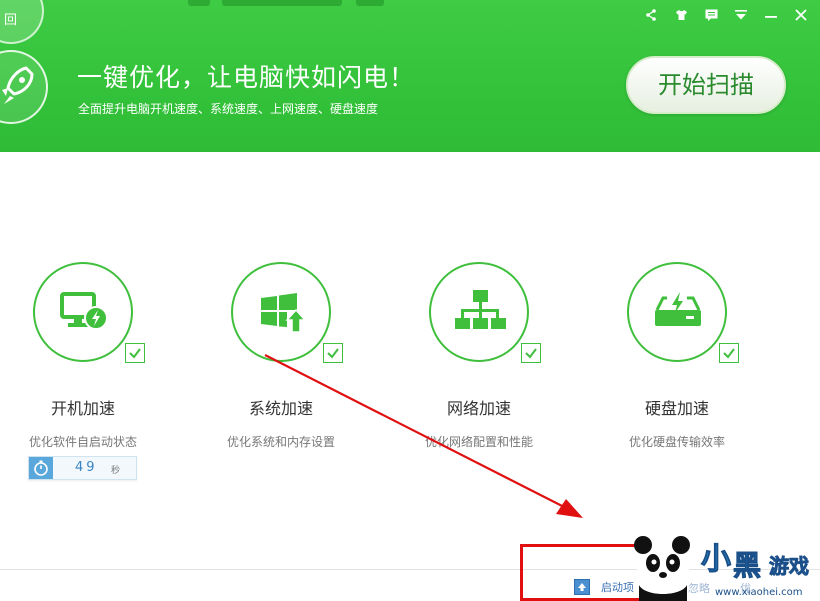  I want to click on svg-text: www.xiaohei.com, so click(759, 592).